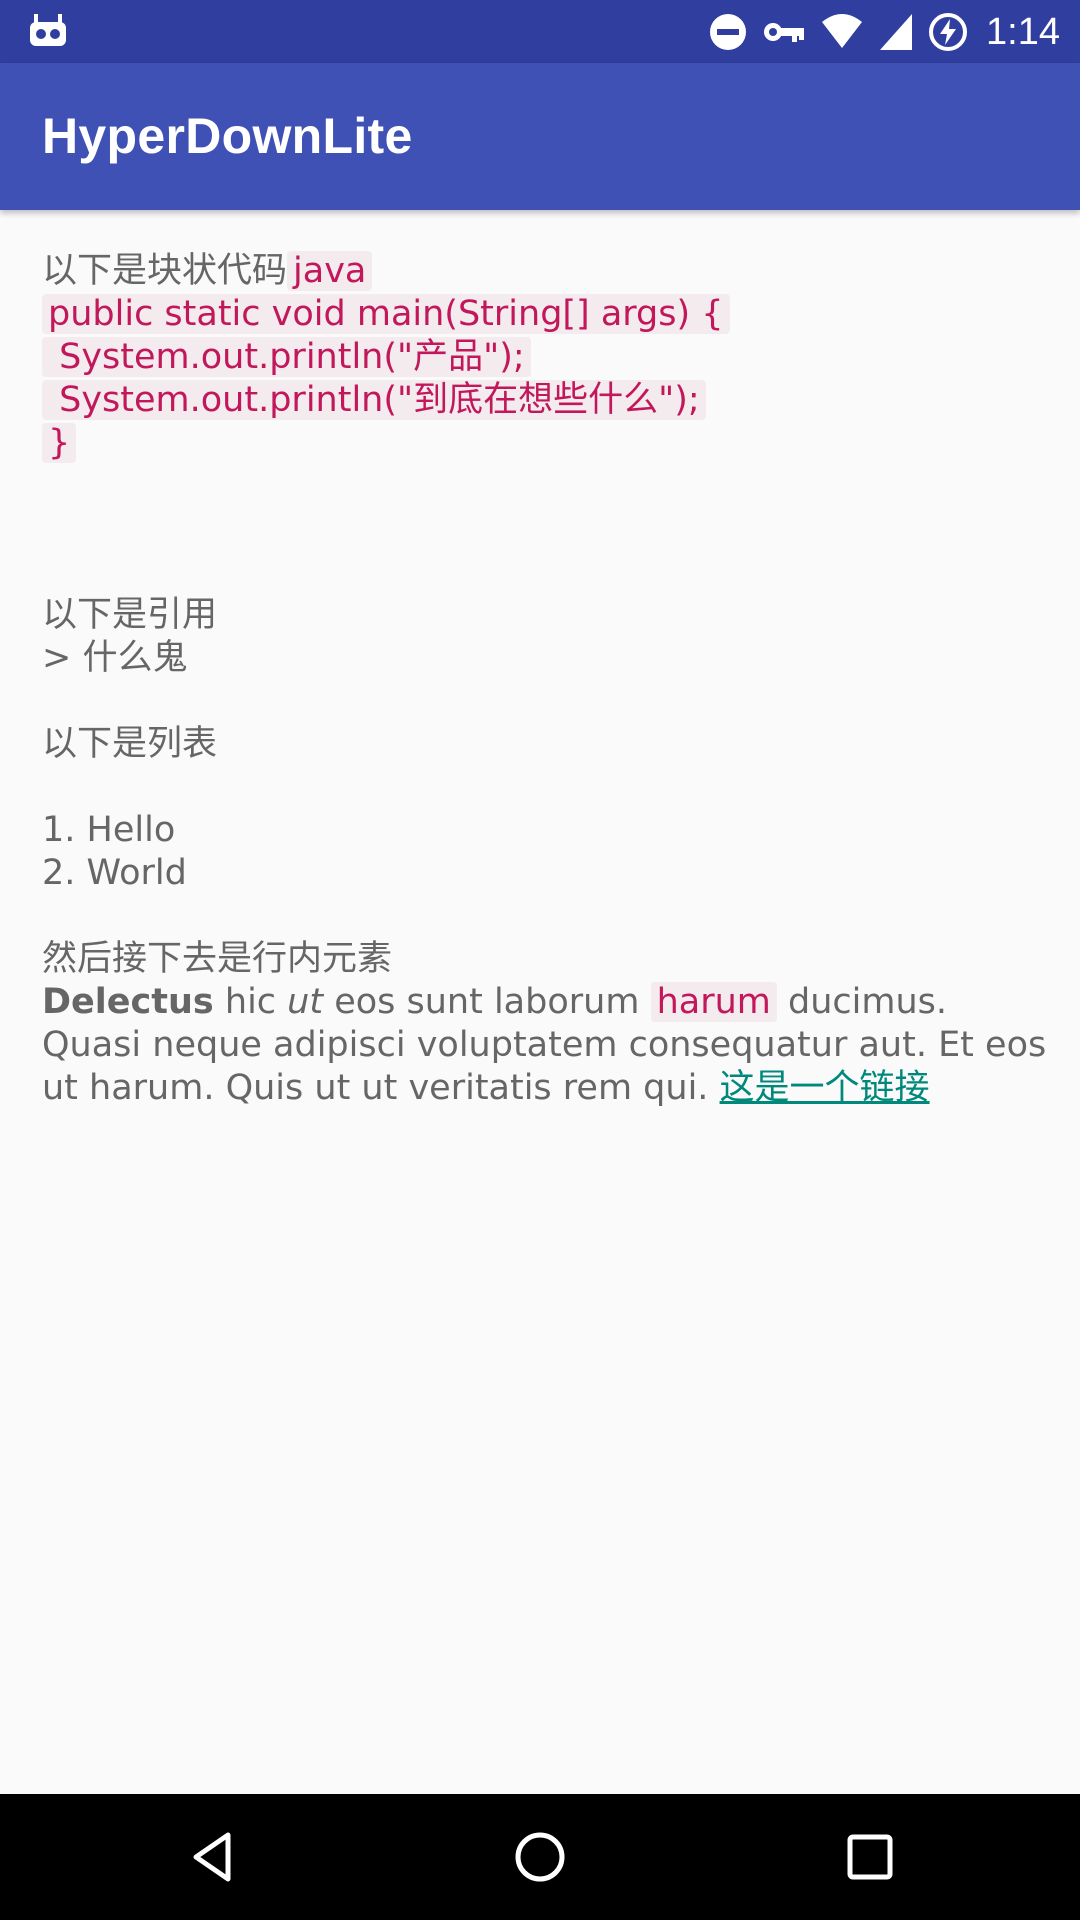 Image resolution: width=1080 pixels, height=1920 pixels. I want to click on status-icons: 1:14, so click(884, 32).